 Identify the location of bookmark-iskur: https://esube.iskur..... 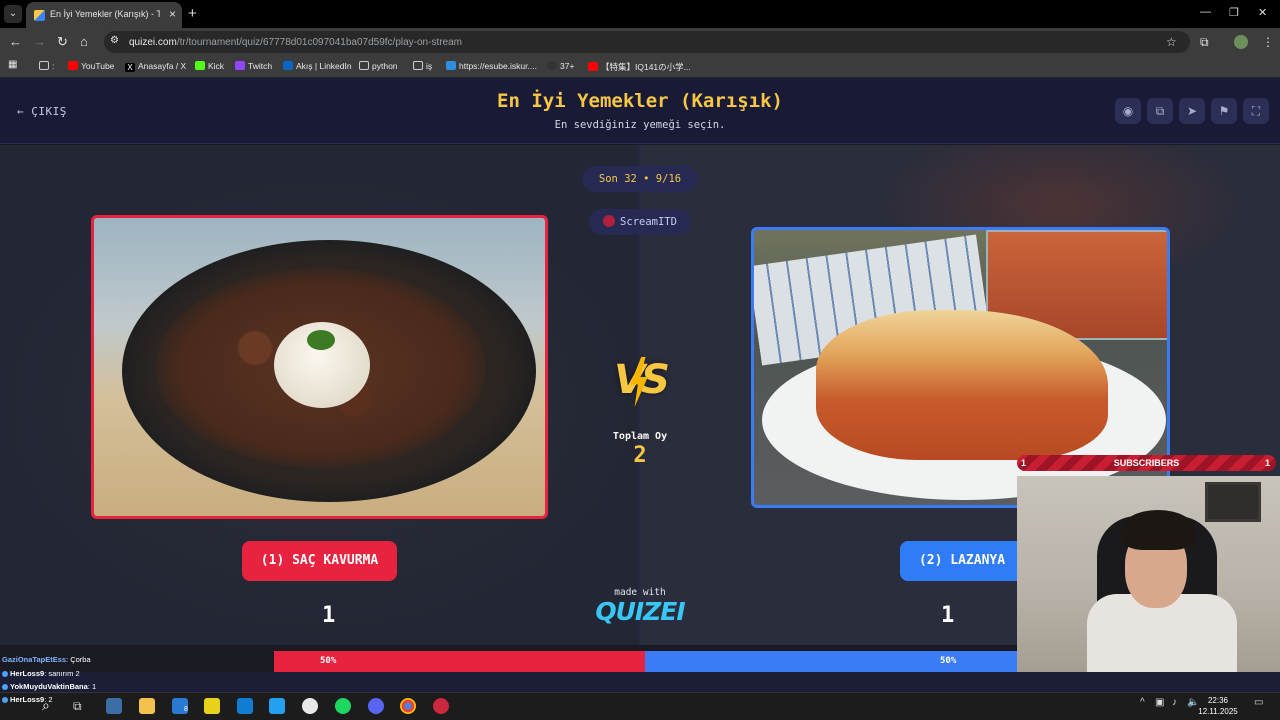
(491, 66).